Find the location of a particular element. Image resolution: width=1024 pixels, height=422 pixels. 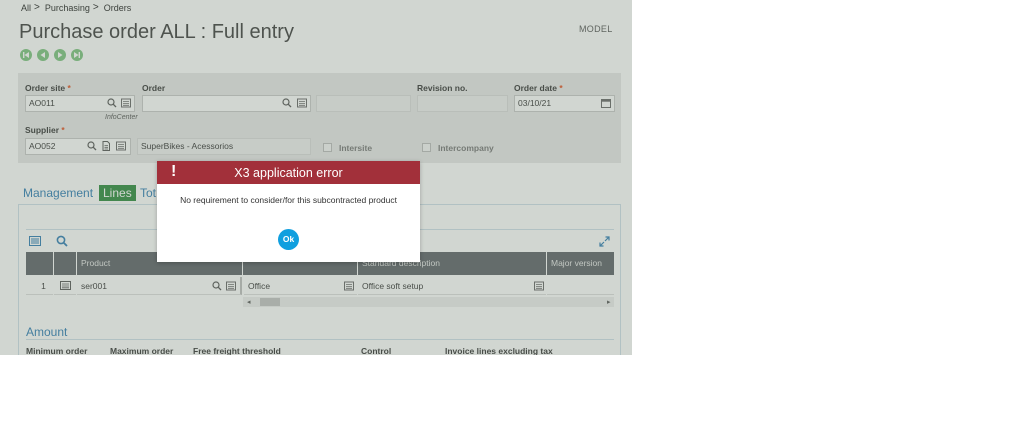

dialog-header: ! X3 application error is located at coordinates (288, 172).